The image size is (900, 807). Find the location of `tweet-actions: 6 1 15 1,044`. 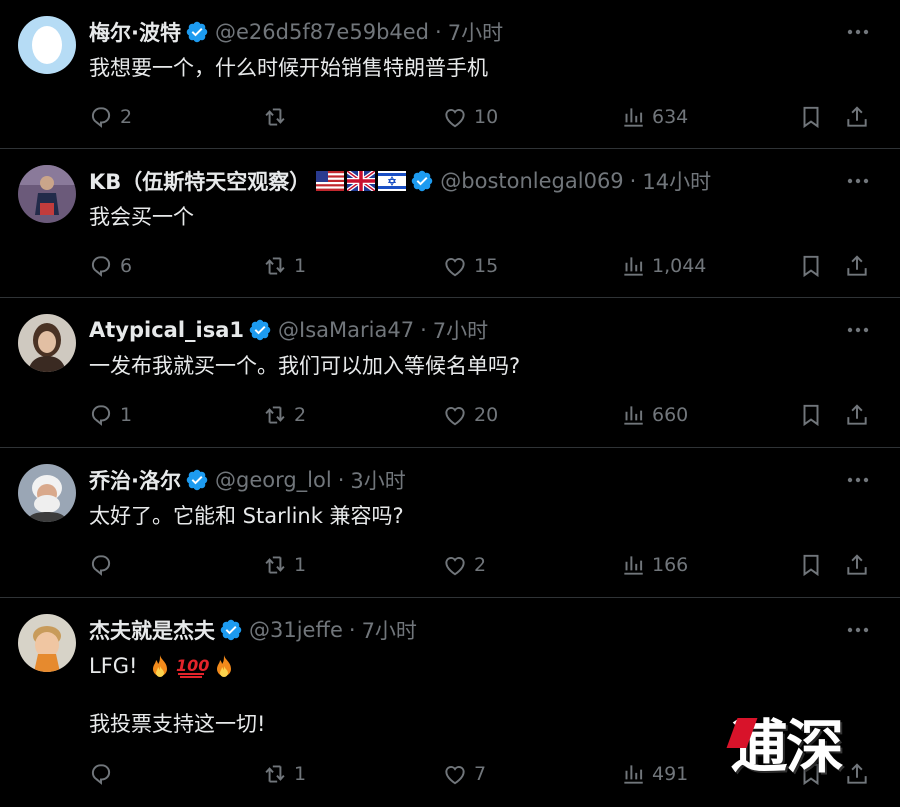

tweet-actions: 6 1 15 1,044 is located at coordinates (484, 266).